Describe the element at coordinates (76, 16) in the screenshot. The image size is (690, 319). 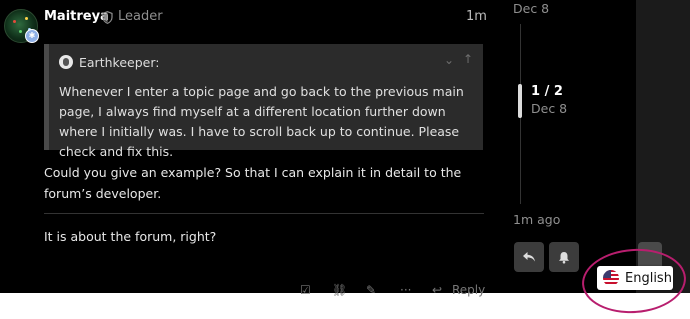
I see `post-username: Maitreya` at that location.